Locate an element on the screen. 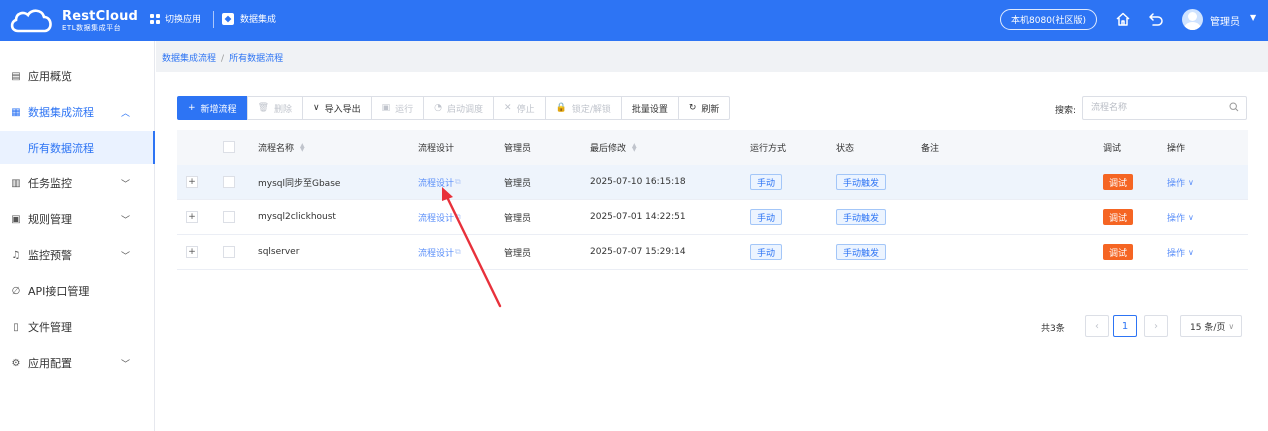  api-icon: ∅ is located at coordinates (16, 291).